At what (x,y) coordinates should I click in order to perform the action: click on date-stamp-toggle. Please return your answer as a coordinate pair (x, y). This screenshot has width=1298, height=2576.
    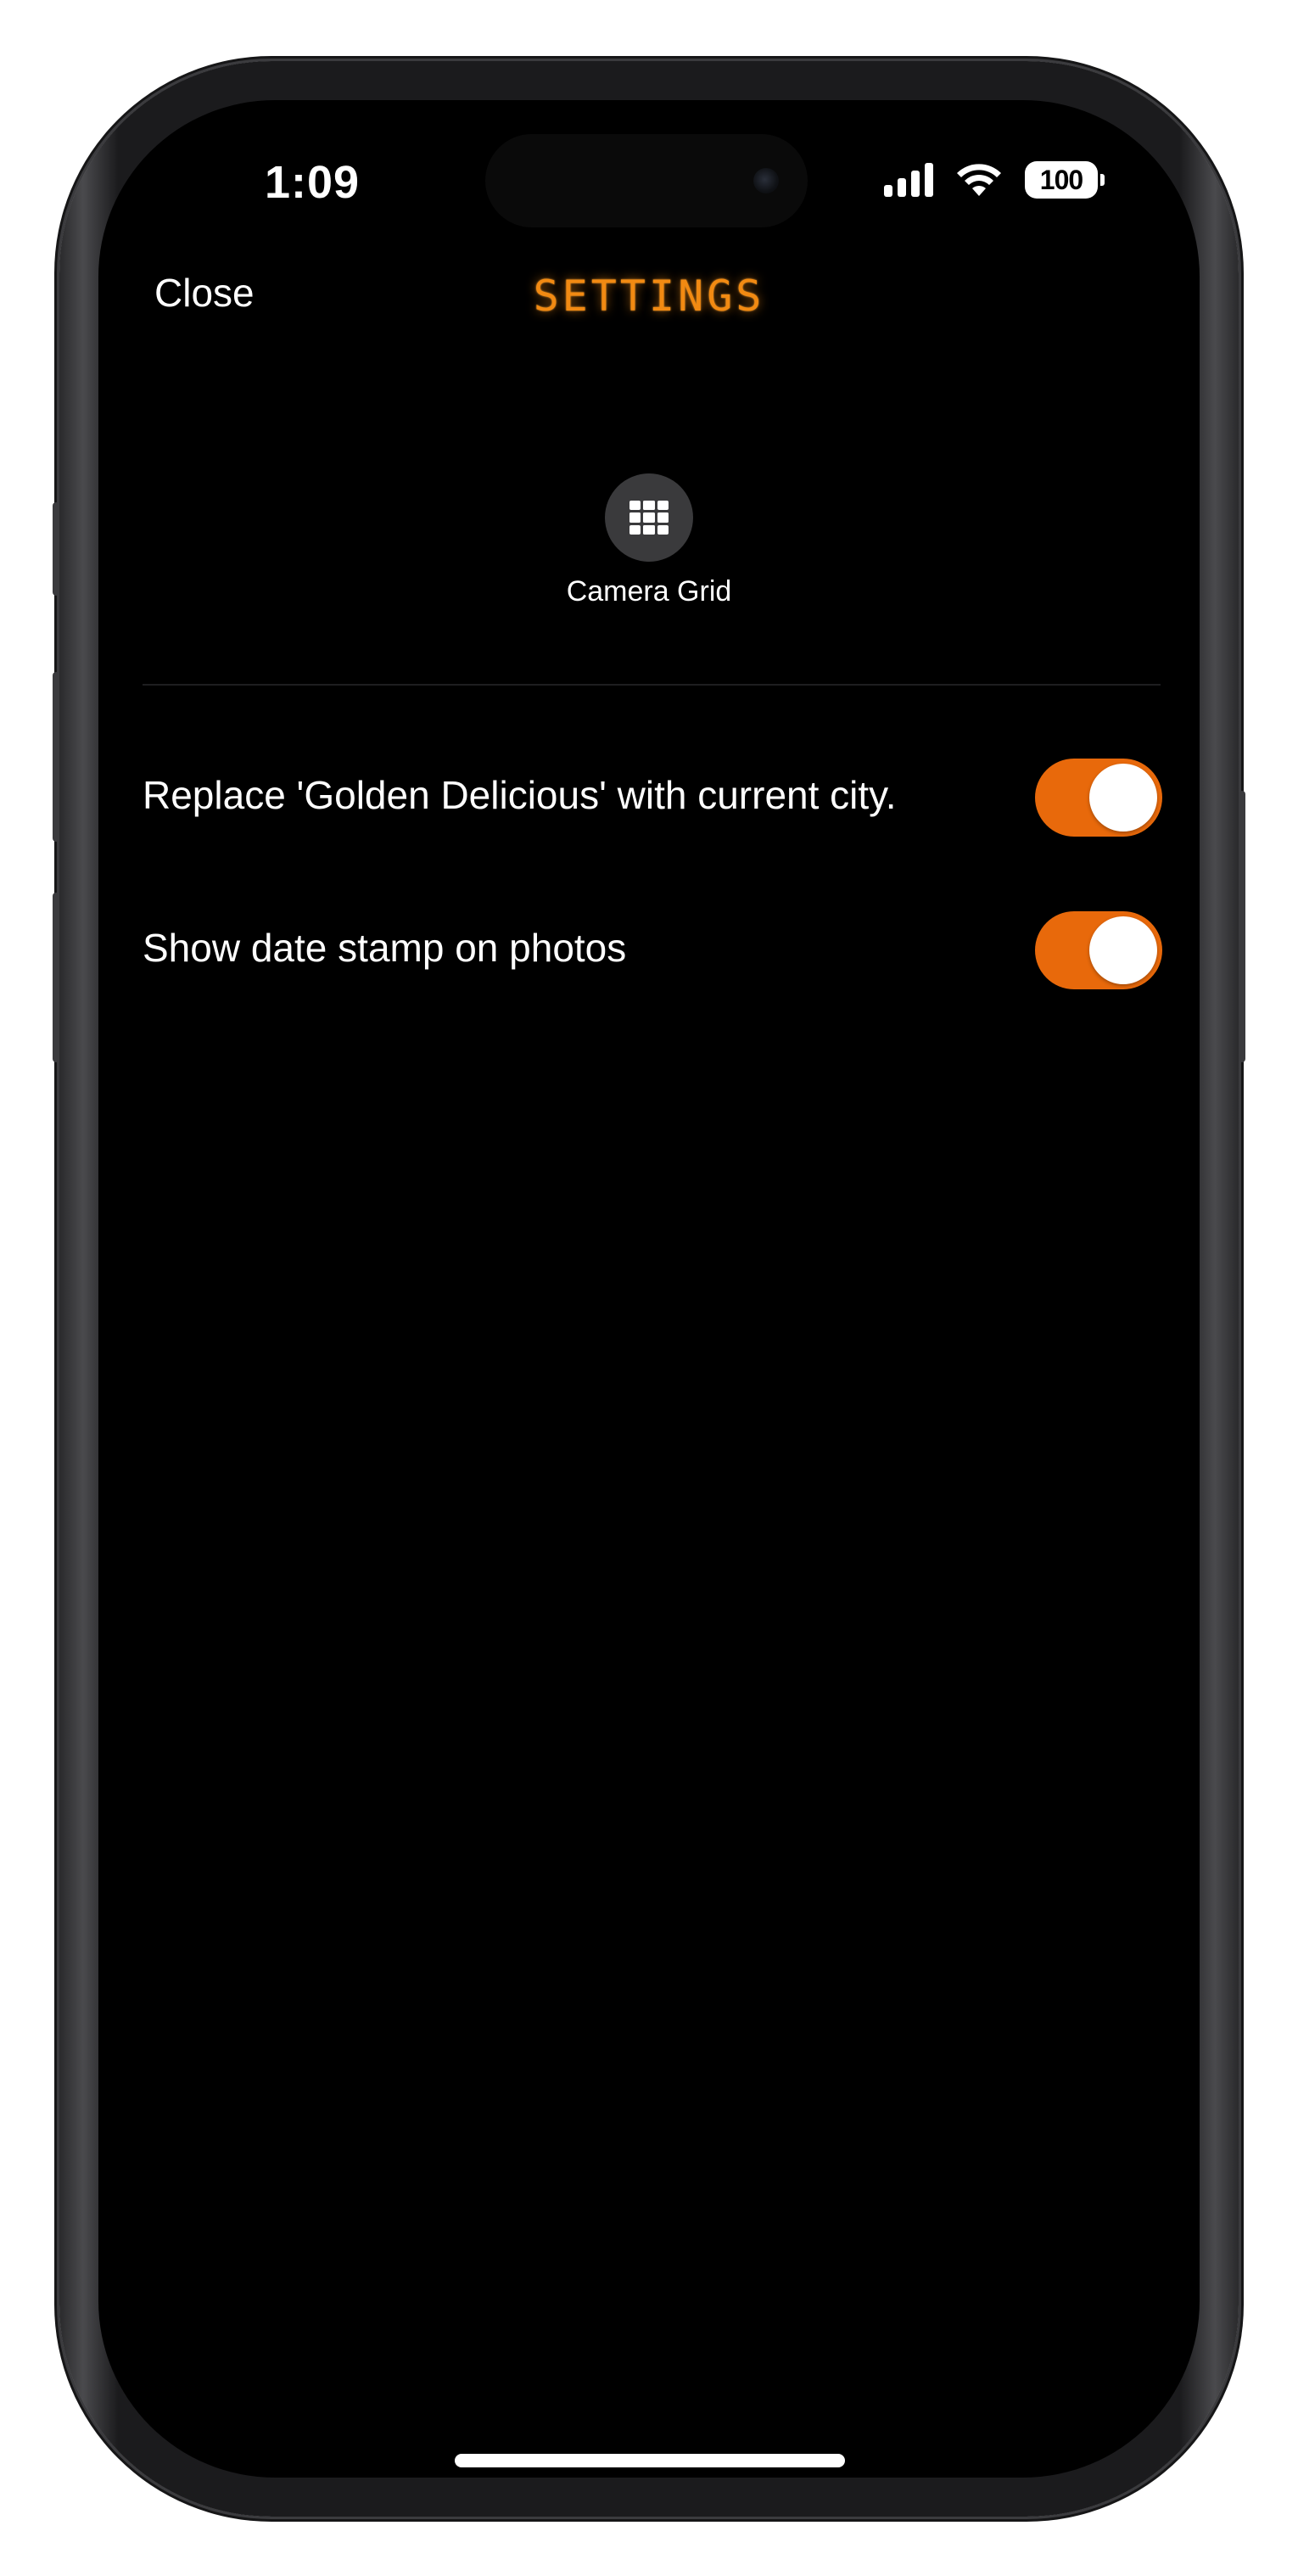
    Looking at the image, I should click on (1098, 950).